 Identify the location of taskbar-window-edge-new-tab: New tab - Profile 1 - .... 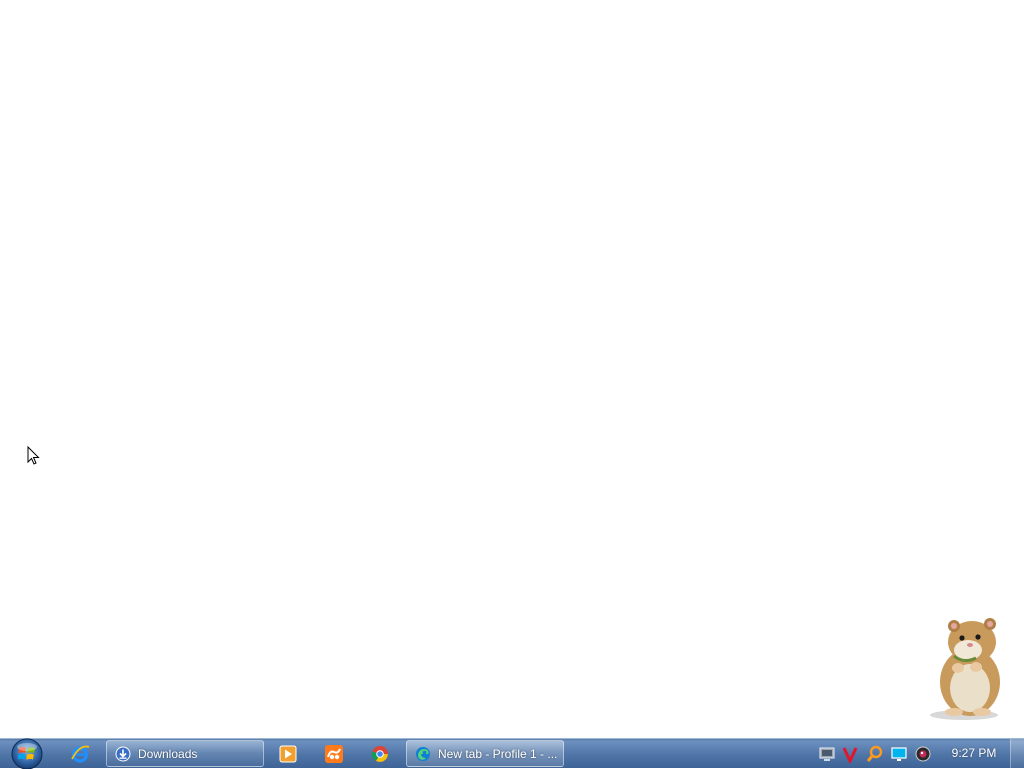
(485, 753).